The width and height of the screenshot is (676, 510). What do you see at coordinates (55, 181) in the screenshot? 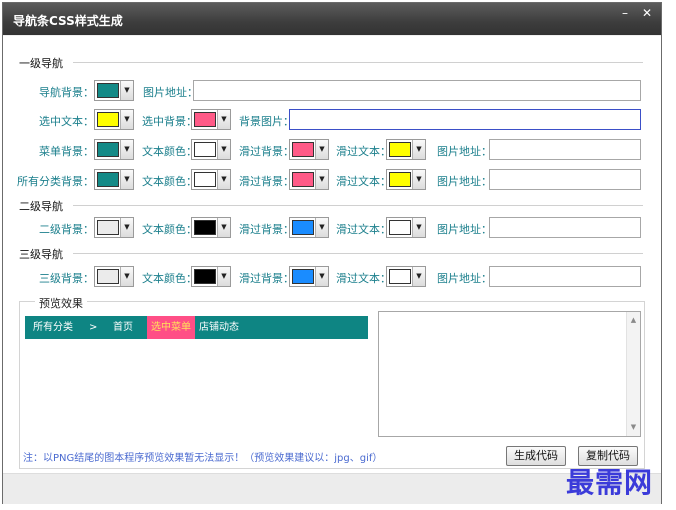
I see `all-cat-bg-label: 所有分类背景：` at bounding box center [55, 181].